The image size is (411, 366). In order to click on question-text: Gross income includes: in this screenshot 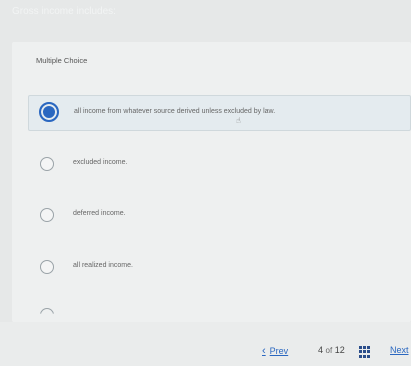, I will do `click(64, 11)`.